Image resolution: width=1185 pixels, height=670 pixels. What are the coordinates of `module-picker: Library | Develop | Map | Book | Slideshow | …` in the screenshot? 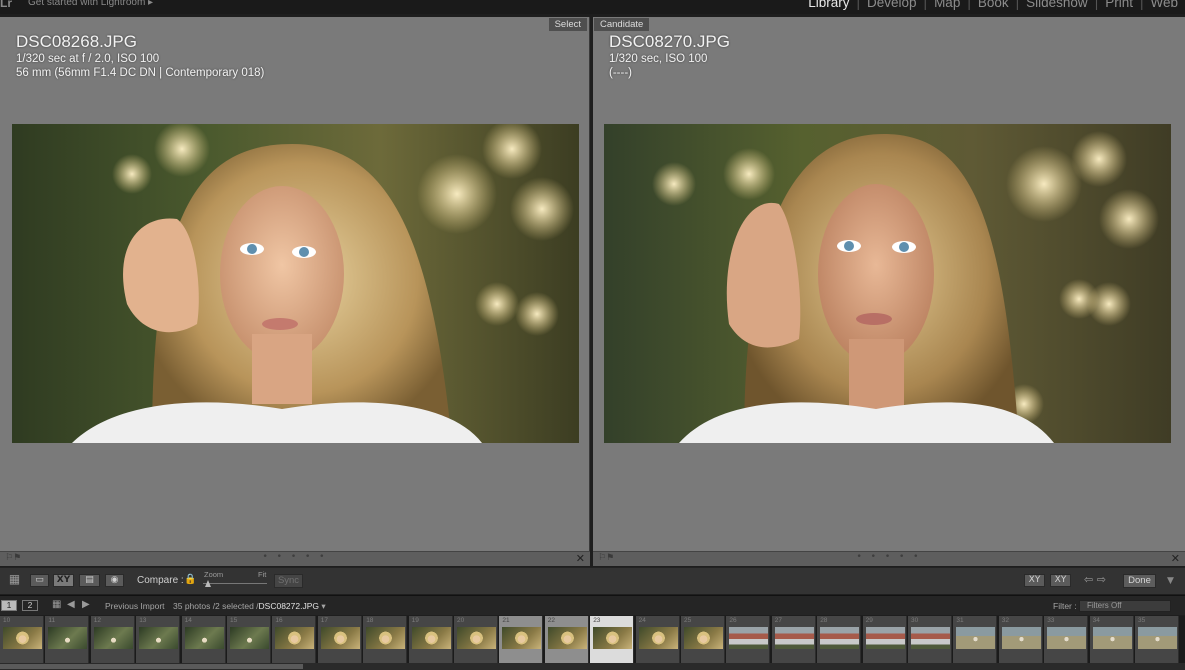 It's located at (993, 5).